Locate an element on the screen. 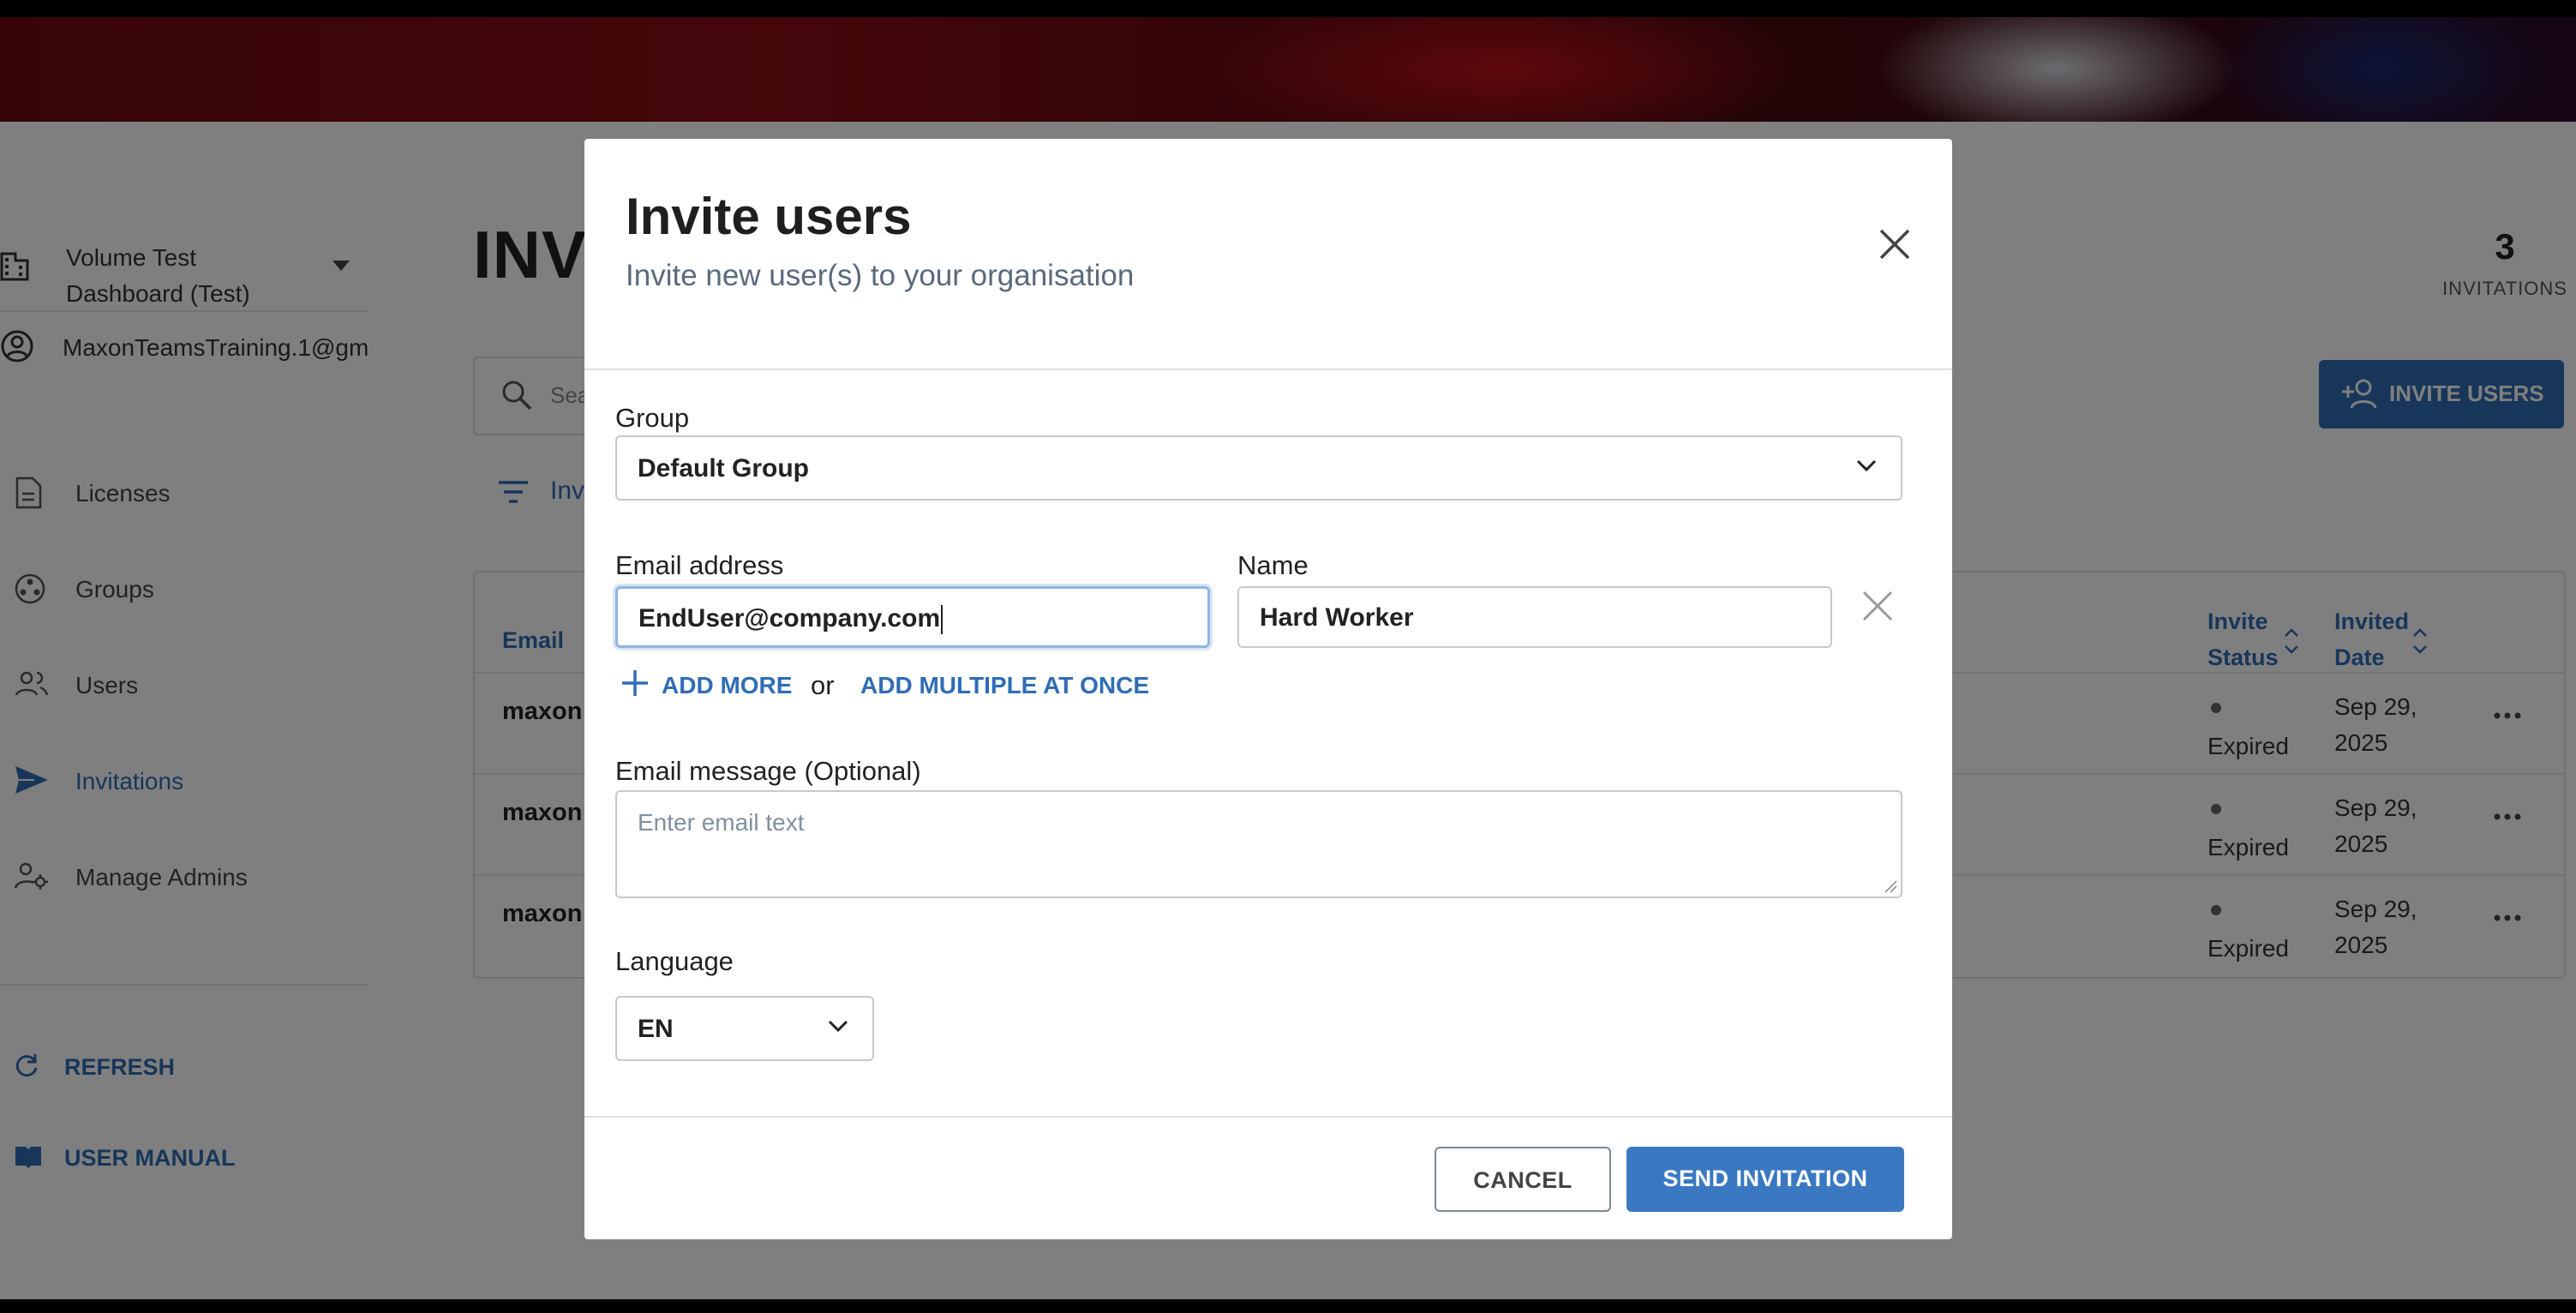  send-invitation-label: SEND INVITATION is located at coordinates (1765, 1178).